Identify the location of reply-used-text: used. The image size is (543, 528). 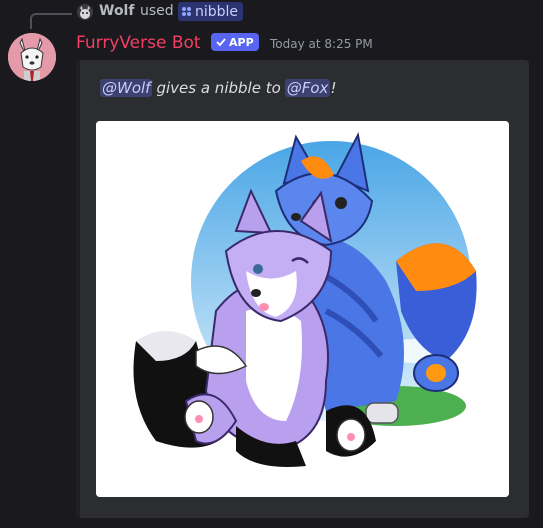
(157, 11).